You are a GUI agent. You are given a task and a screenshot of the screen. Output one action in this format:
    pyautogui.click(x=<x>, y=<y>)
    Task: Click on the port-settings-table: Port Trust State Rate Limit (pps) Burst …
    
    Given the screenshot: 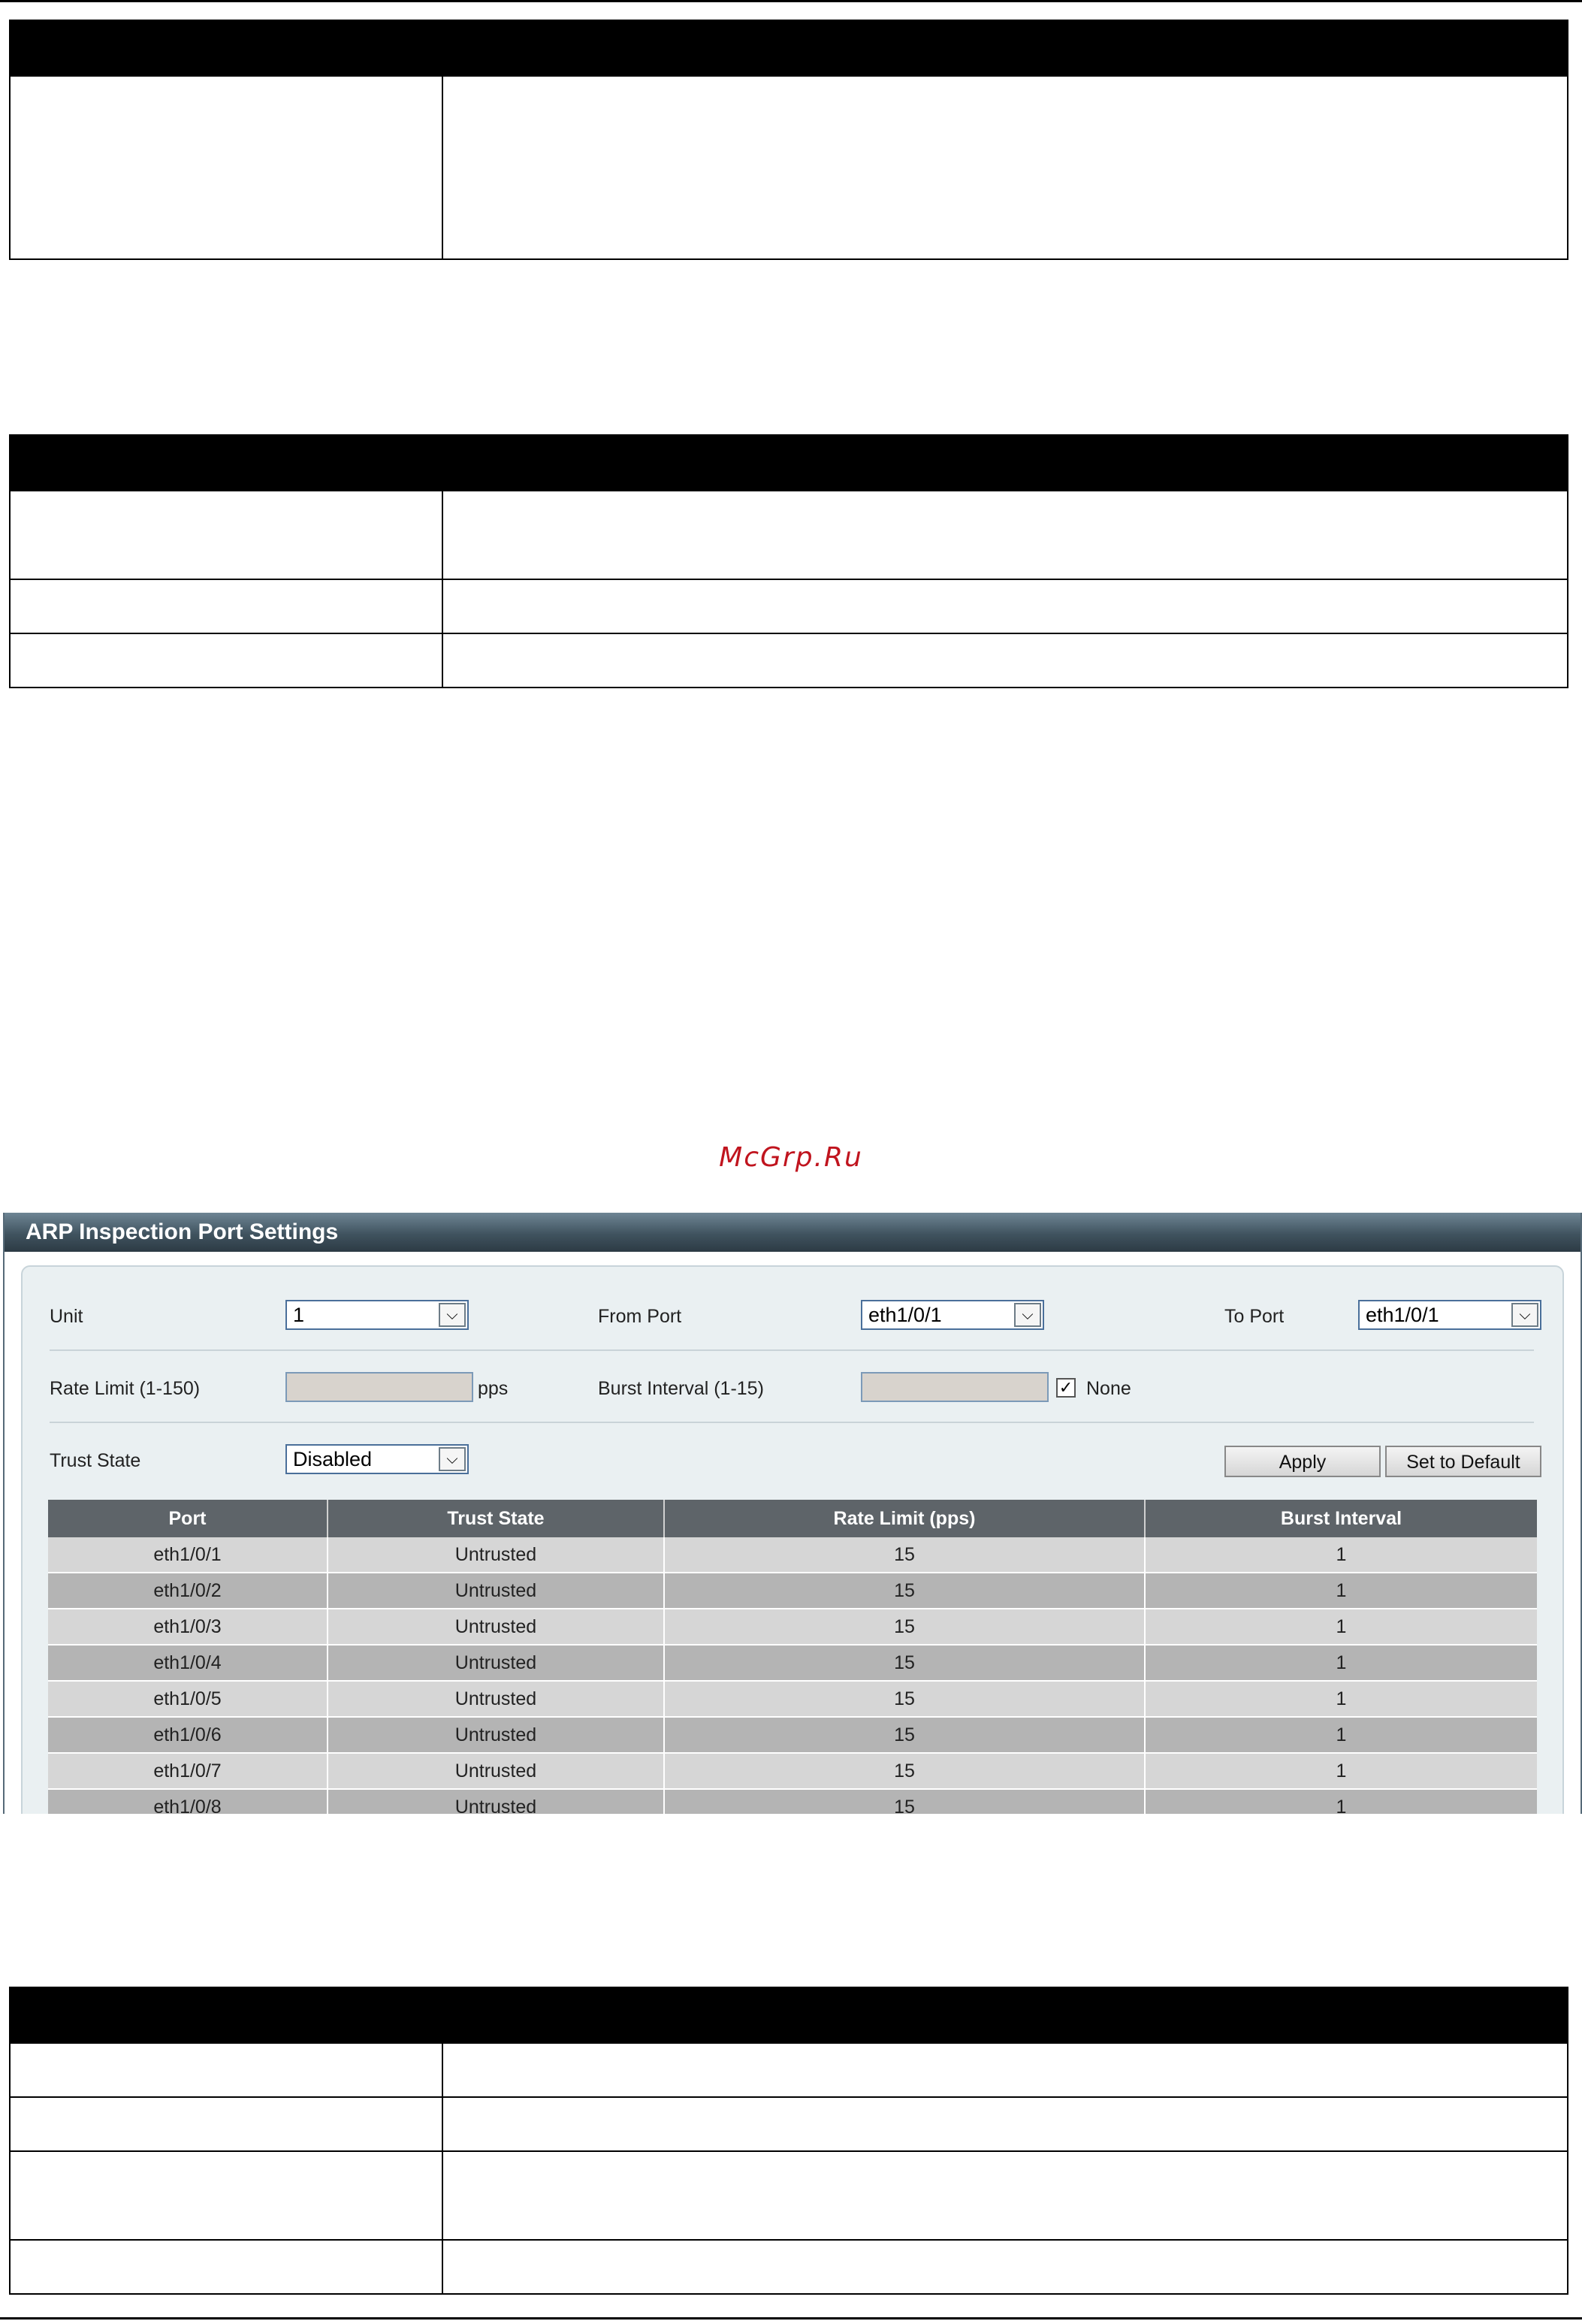 What is the action you would take?
    pyautogui.click(x=792, y=1657)
    